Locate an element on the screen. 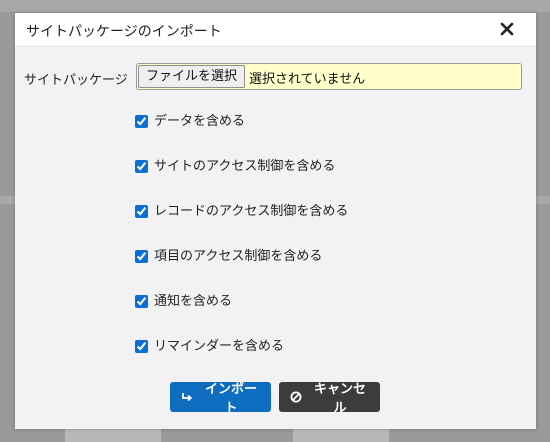  cancel-circle-icon is located at coordinates (296, 397).